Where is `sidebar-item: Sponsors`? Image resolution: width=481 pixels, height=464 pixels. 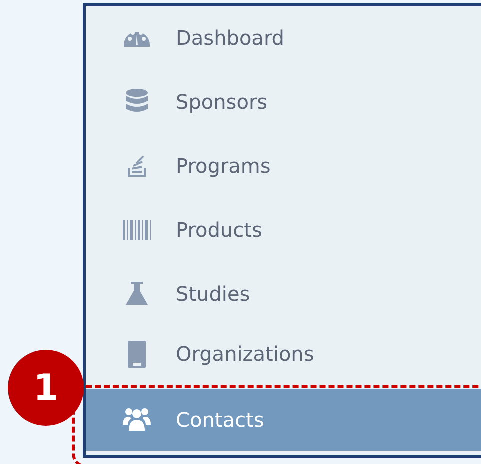 sidebar-item: Sponsors is located at coordinates (283, 102).